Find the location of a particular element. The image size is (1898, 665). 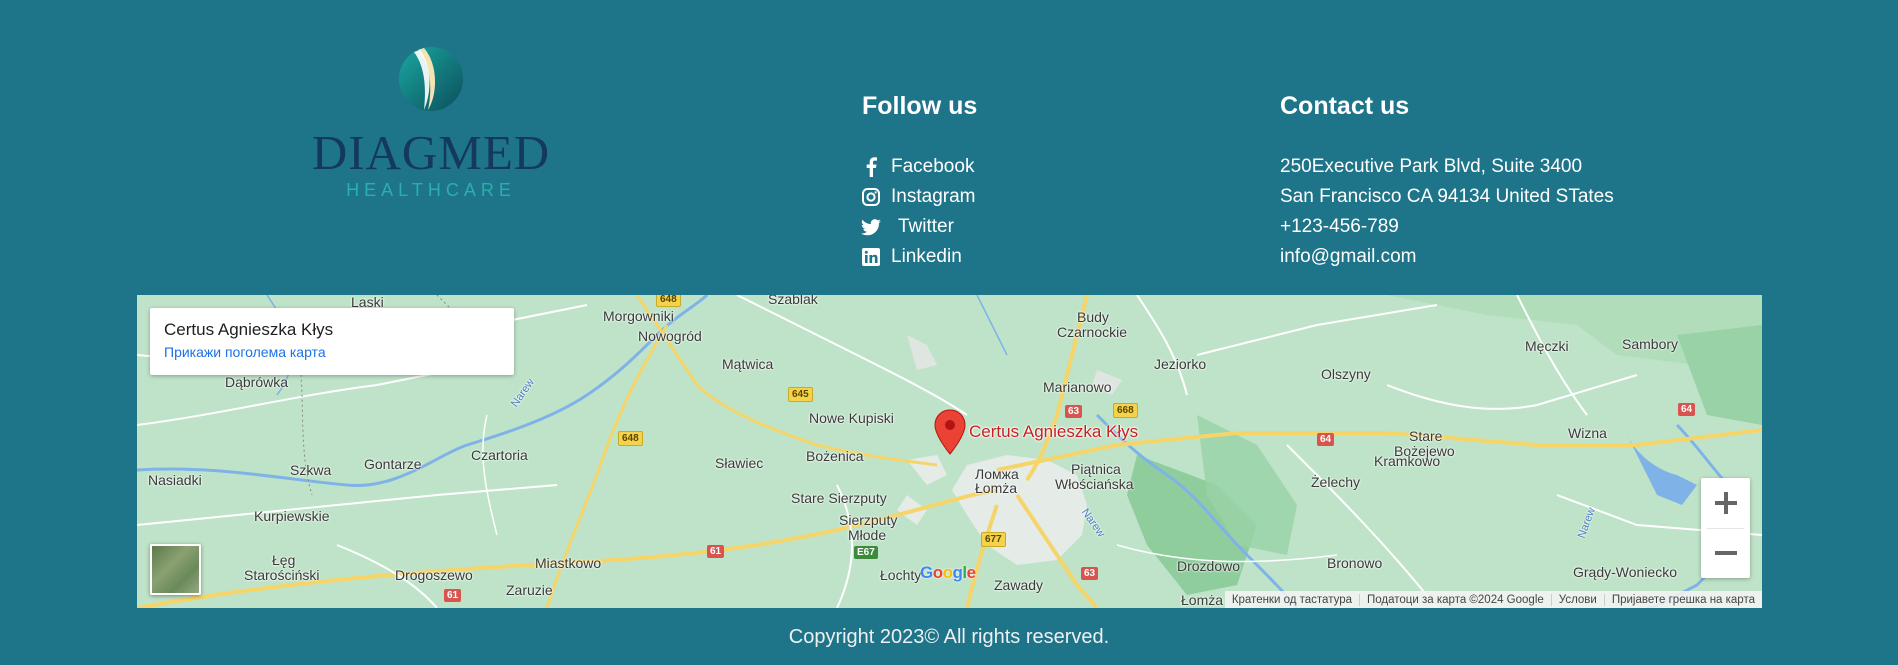

view-larger-map-link: Прикажи поголема карта is located at coordinates (245, 352).